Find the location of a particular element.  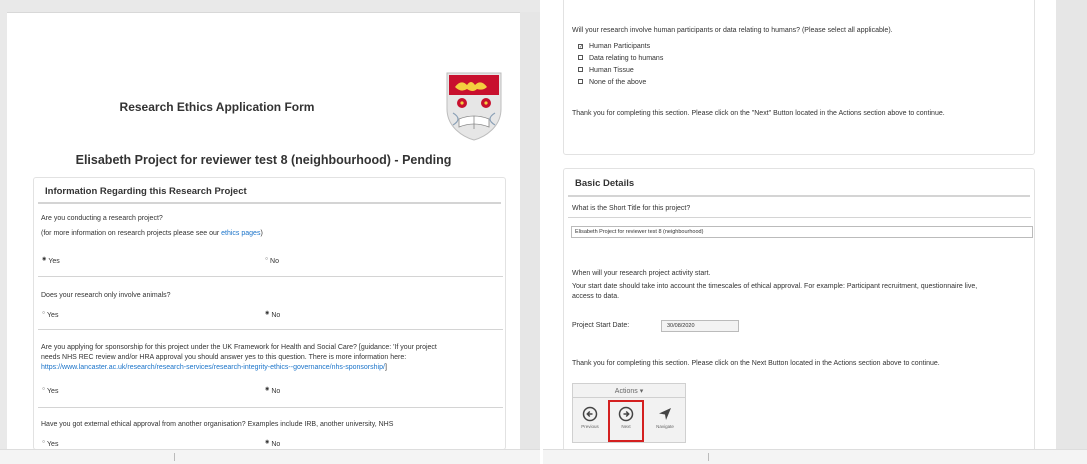

ethics-pages-link: ethics pages is located at coordinates (240, 233).